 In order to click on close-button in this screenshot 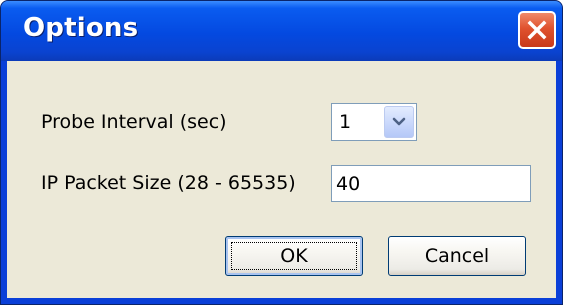, I will do `click(537, 30)`.